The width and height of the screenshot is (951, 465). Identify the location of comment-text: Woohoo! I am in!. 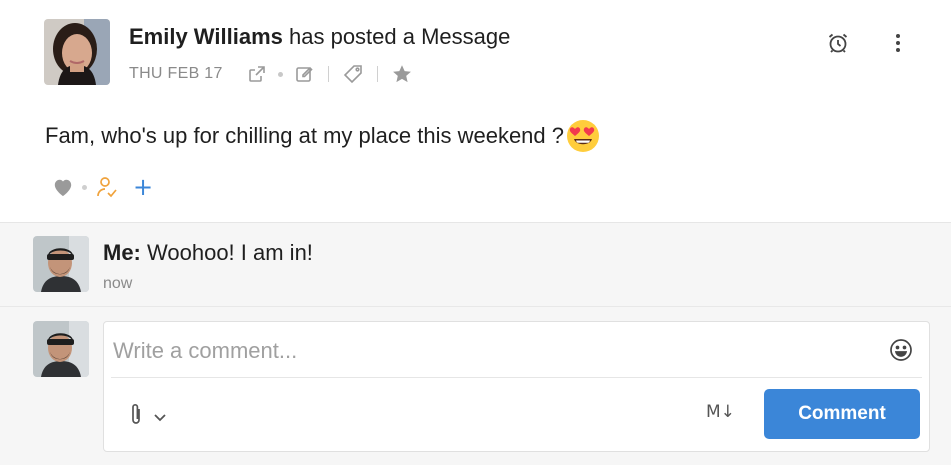
(230, 252).